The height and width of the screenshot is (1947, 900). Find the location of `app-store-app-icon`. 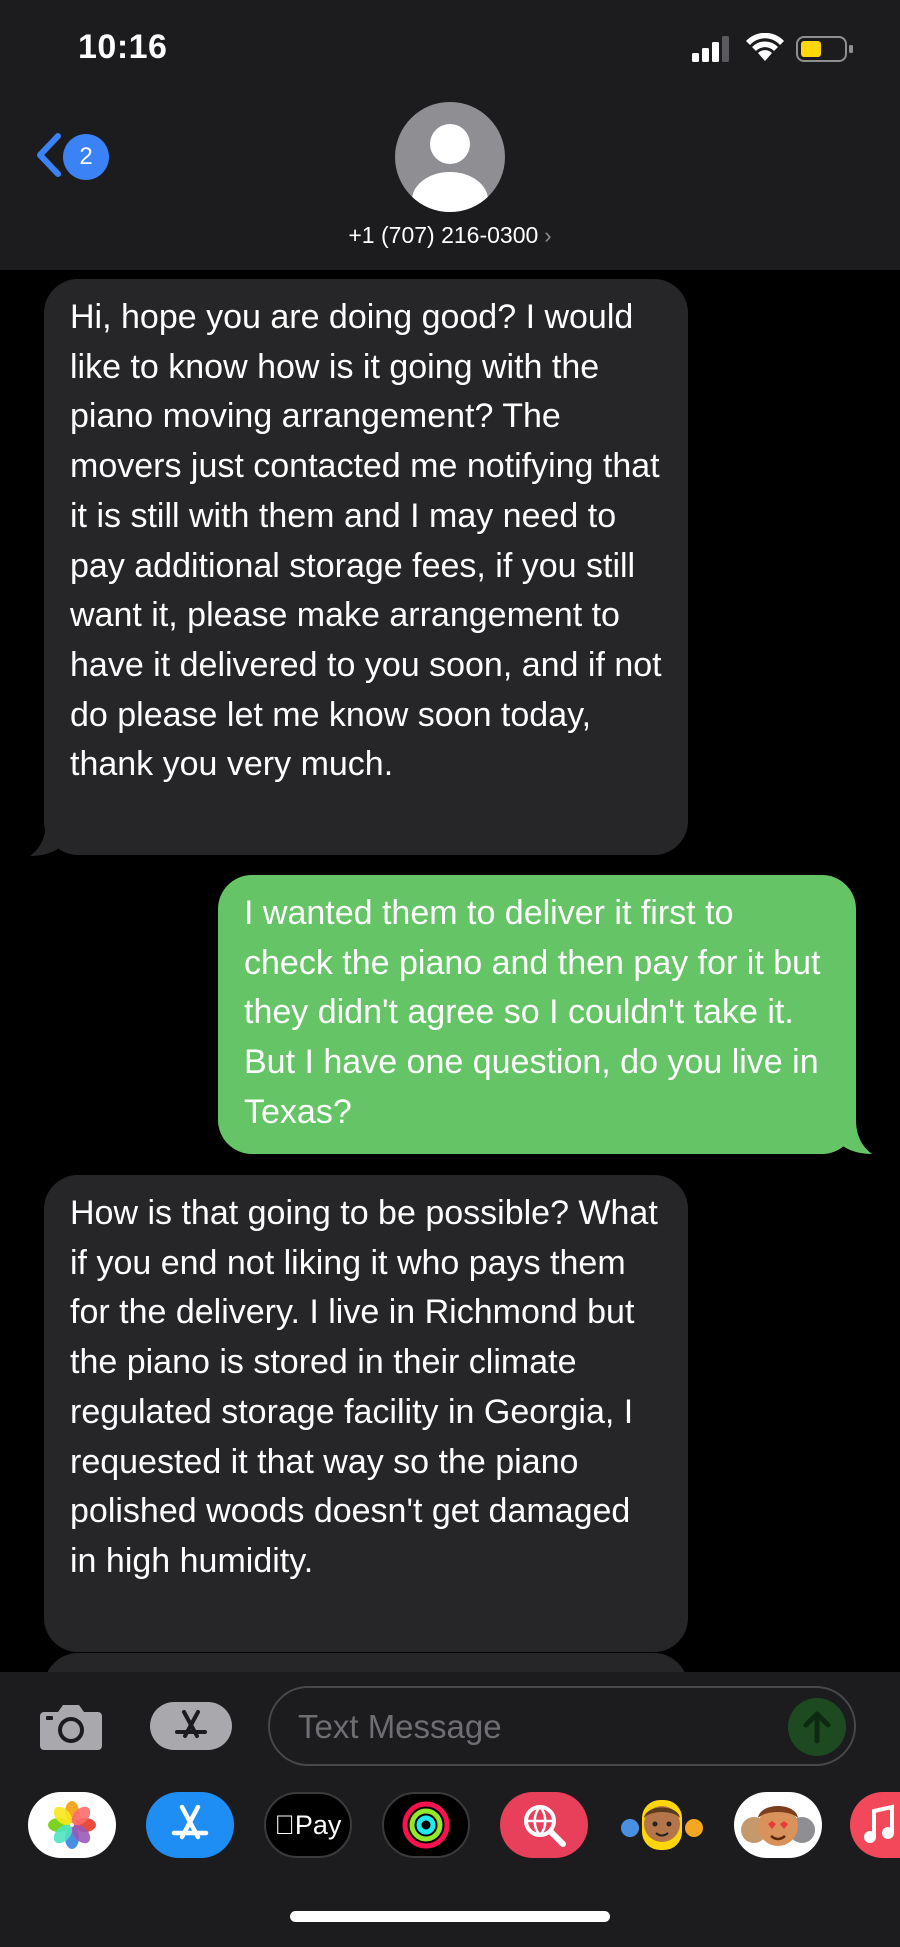

app-store-app-icon is located at coordinates (190, 1825).